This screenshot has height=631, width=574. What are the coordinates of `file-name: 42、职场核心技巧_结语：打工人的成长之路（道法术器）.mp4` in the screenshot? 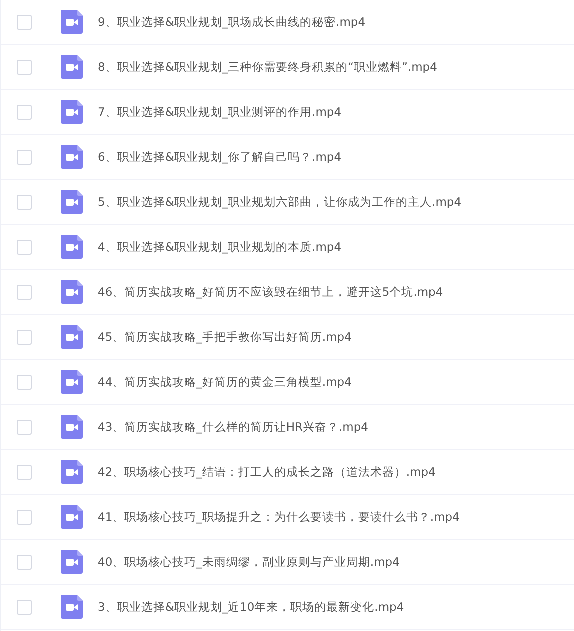 It's located at (267, 472).